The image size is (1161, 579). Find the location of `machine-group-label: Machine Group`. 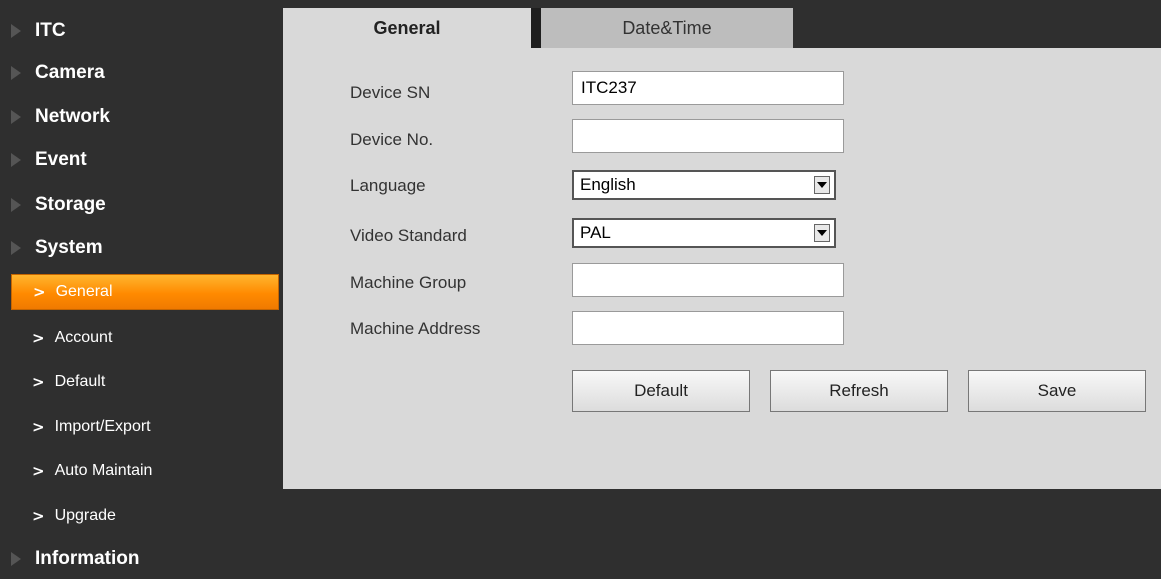

machine-group-label: Machine Group is located at coordinates (408, 282).